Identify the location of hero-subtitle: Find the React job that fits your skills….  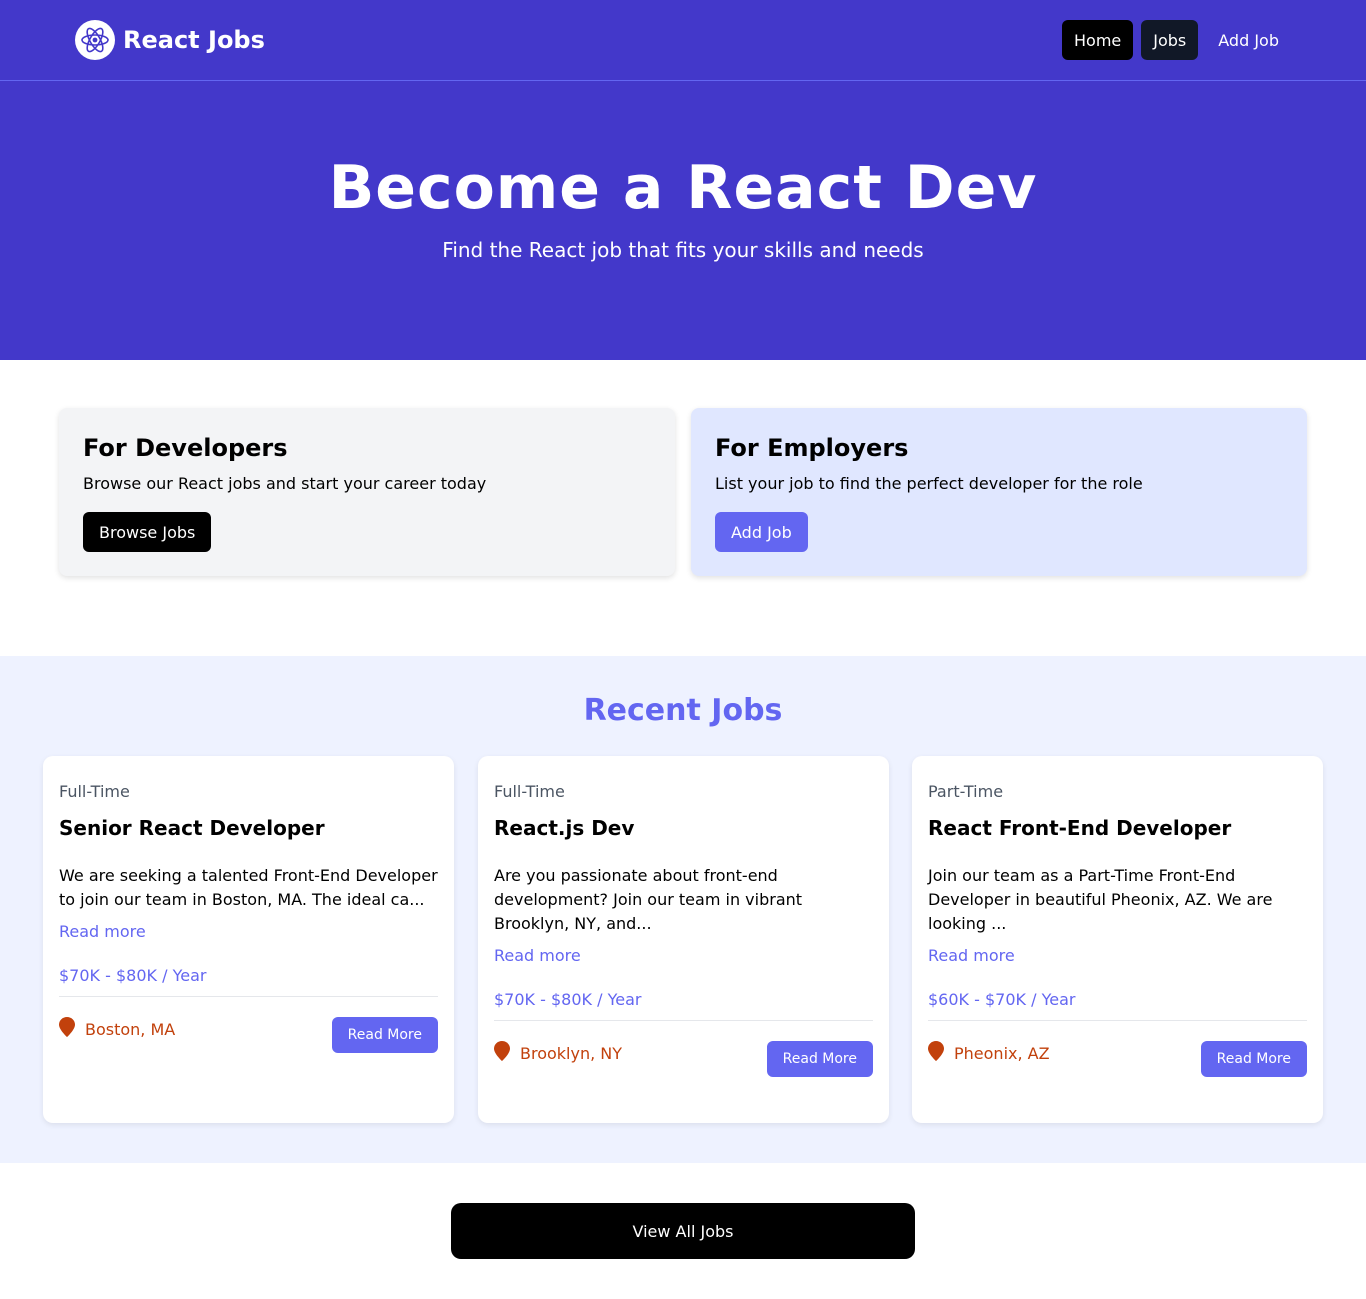
(683, 250).